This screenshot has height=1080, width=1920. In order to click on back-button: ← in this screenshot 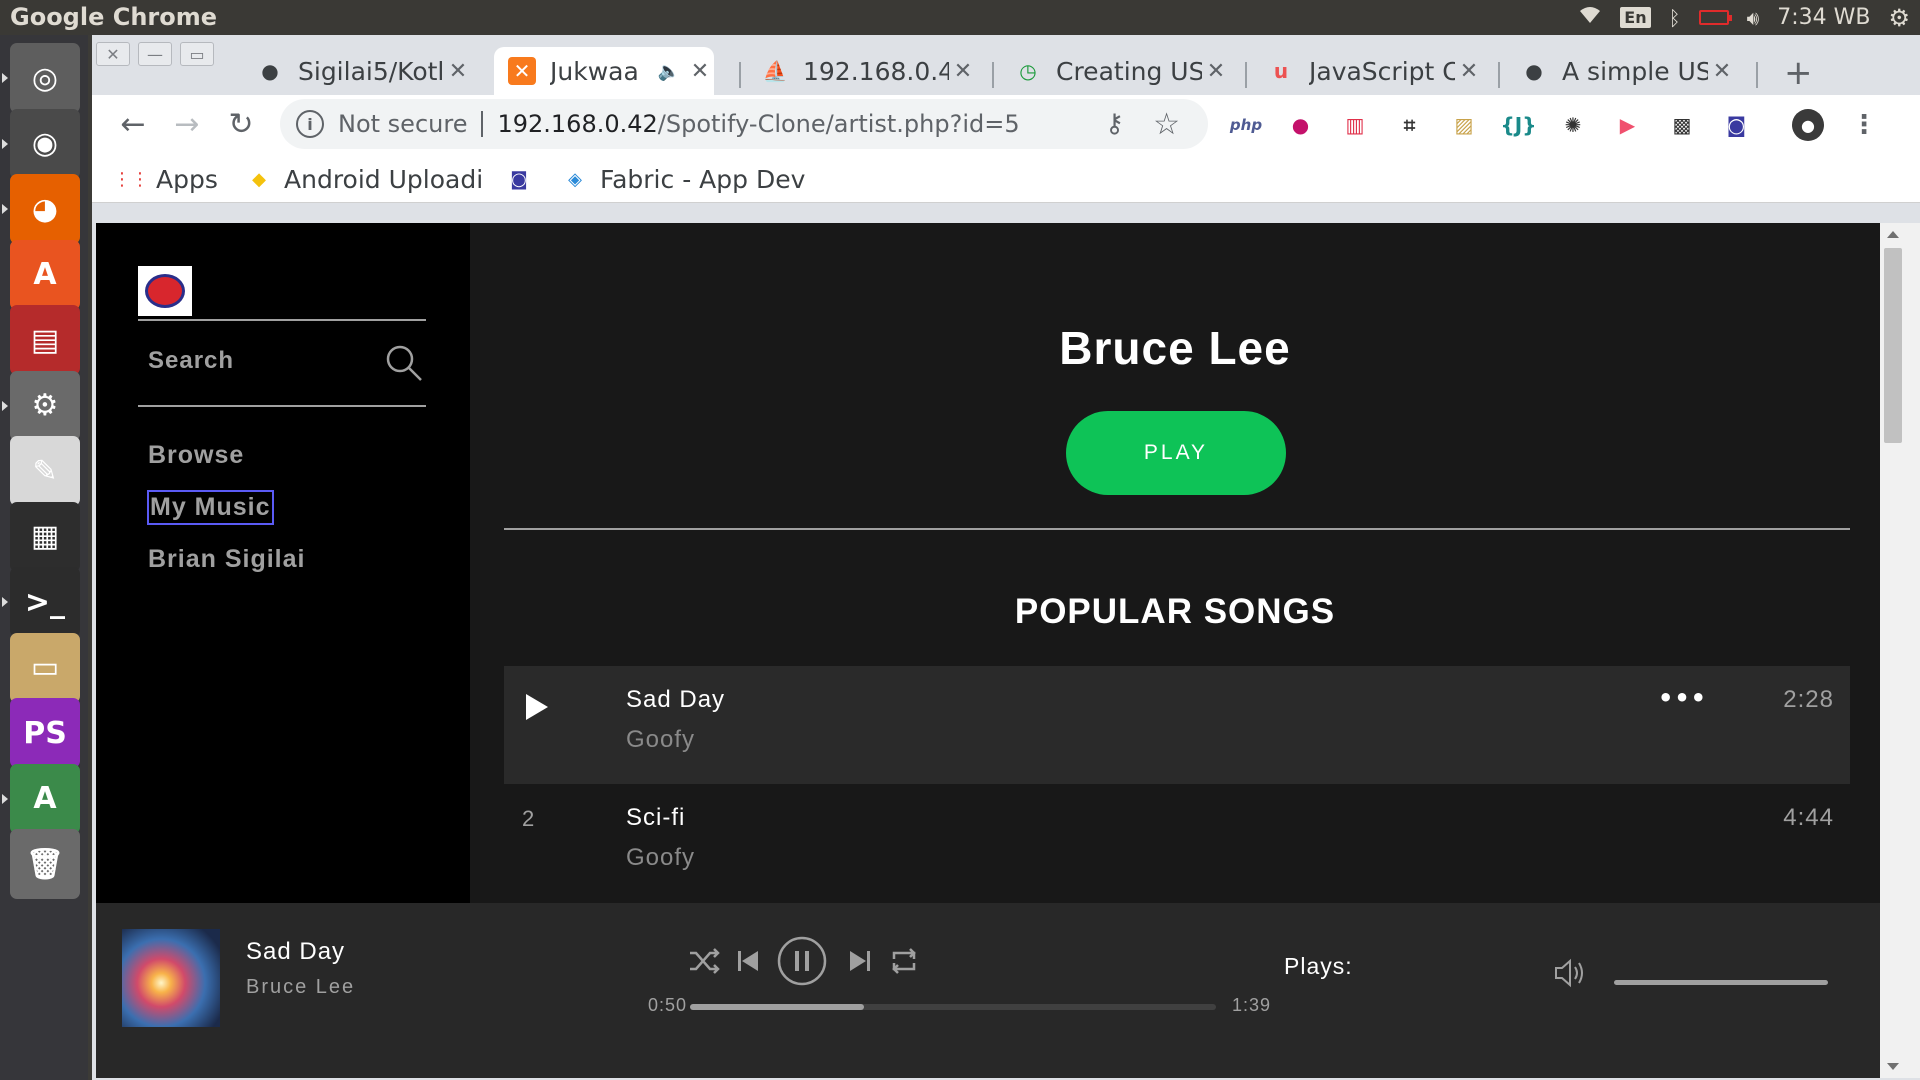, I will do `click(133, 124)`.